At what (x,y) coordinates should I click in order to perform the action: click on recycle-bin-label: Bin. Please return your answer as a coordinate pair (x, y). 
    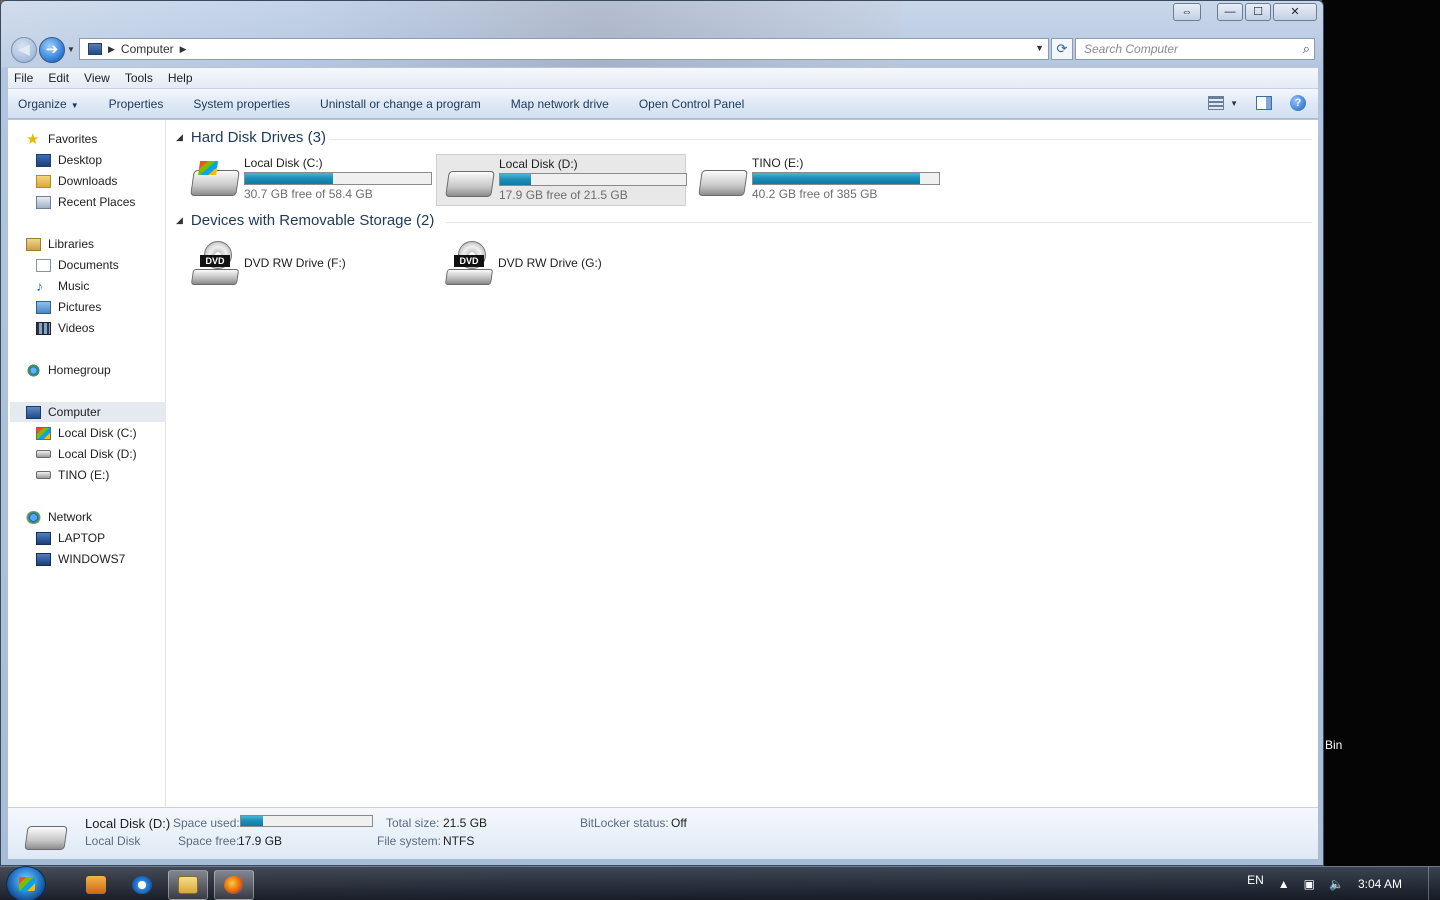
    Looking at the image, I should click on (1333, 745).